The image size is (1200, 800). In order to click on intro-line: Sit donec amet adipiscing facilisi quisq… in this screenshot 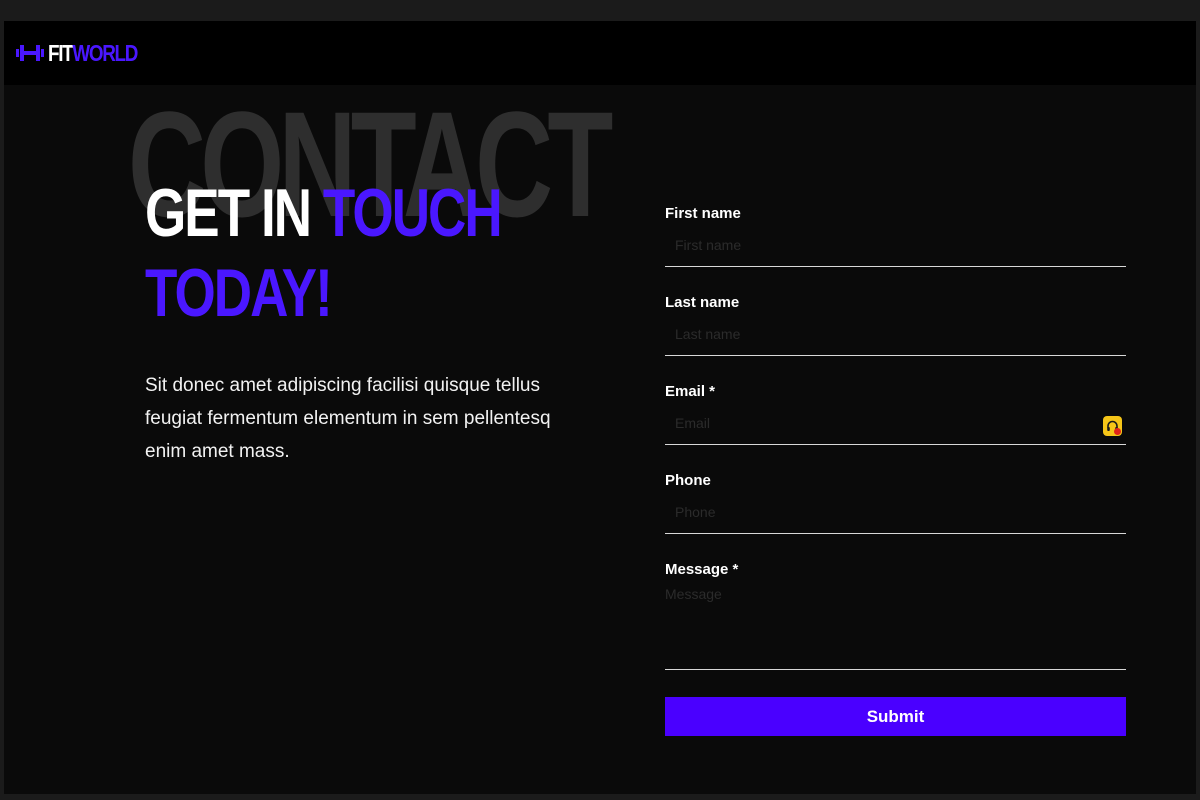, I will do `click(342, 385)`.